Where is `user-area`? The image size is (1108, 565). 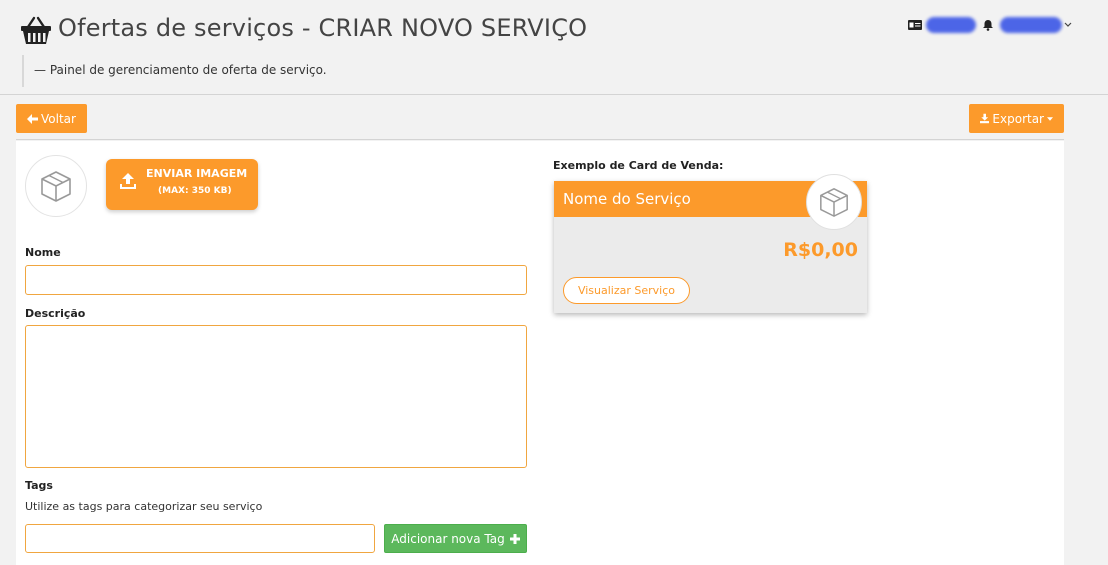 user-area is located at coordinates (990, 25).